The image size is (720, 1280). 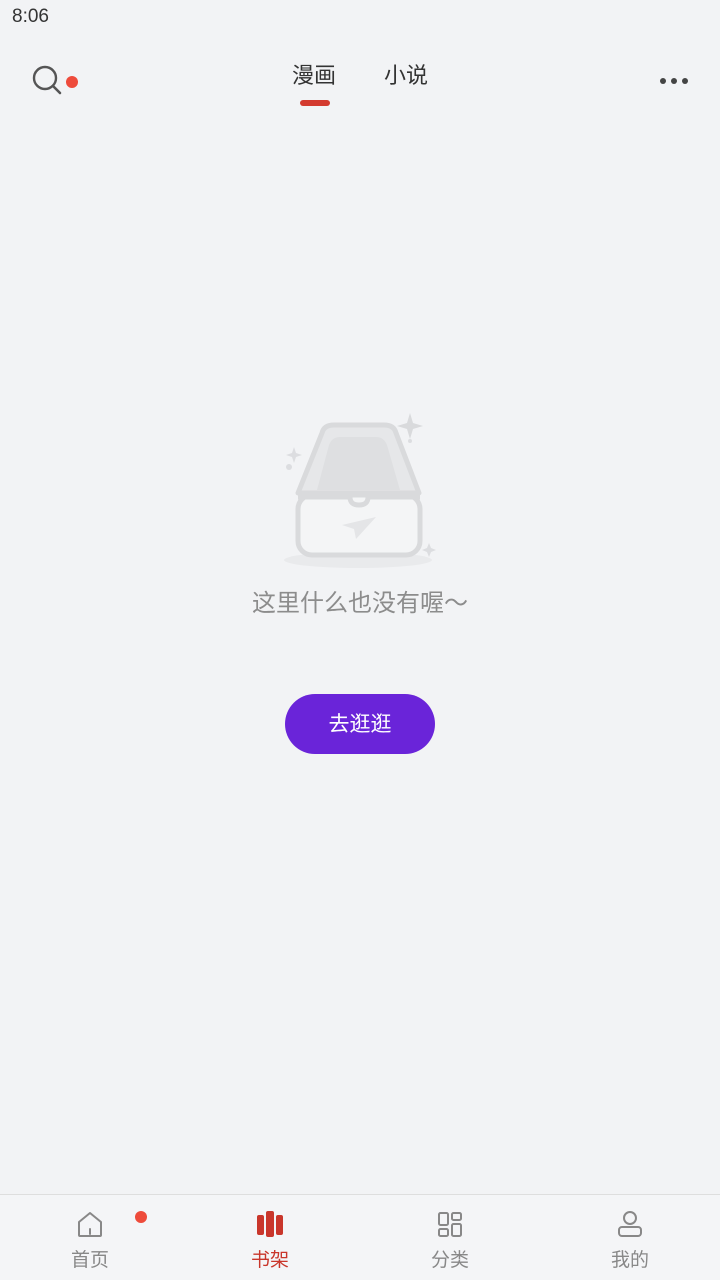 What do you see at coordinates (47, 80) in the screenshot?
I see `search-icon` at bounding box center [47, 80].